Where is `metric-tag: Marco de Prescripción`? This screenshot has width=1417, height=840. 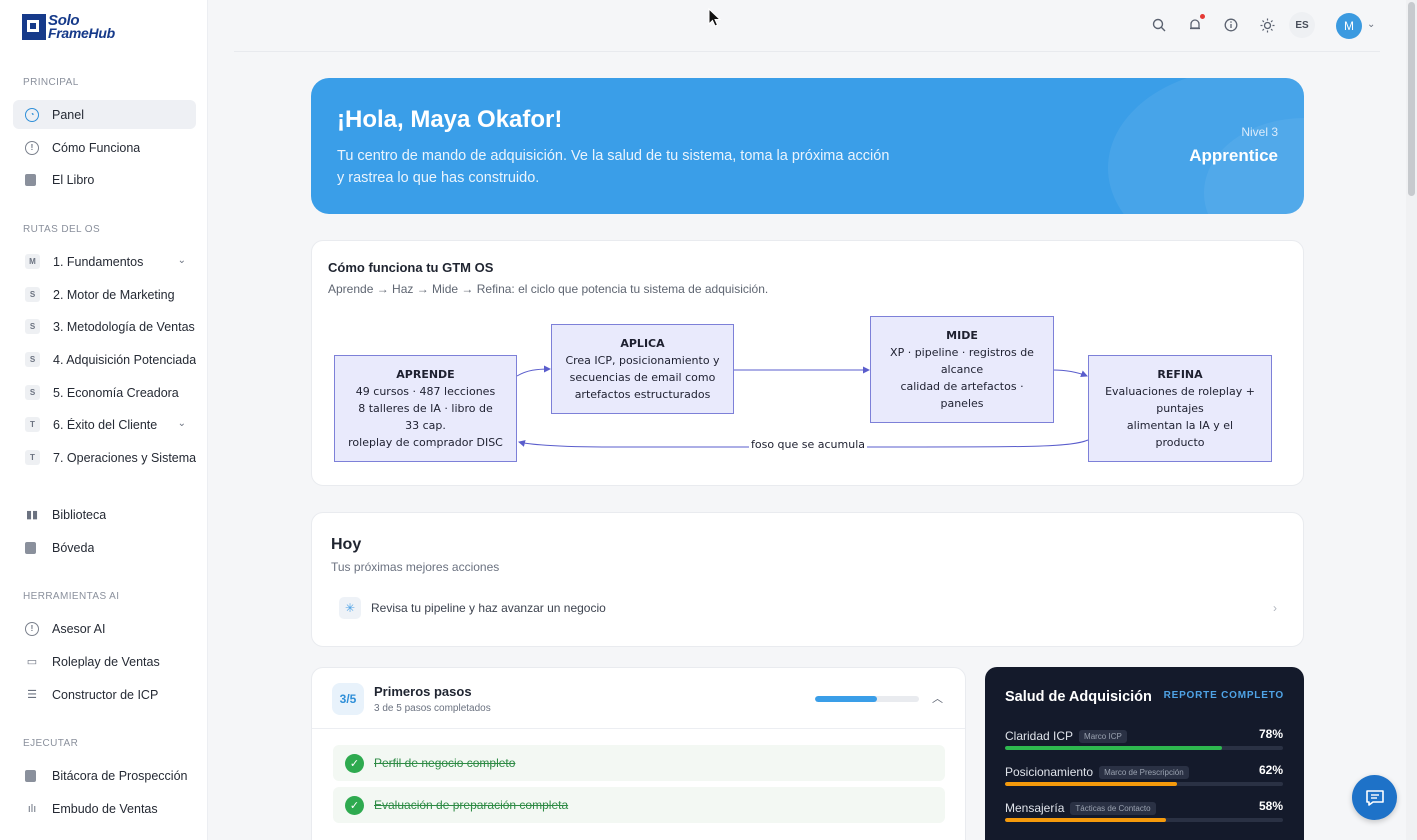
metric-tag: Marco de Prescripción is located at coordinates (1144, 772).